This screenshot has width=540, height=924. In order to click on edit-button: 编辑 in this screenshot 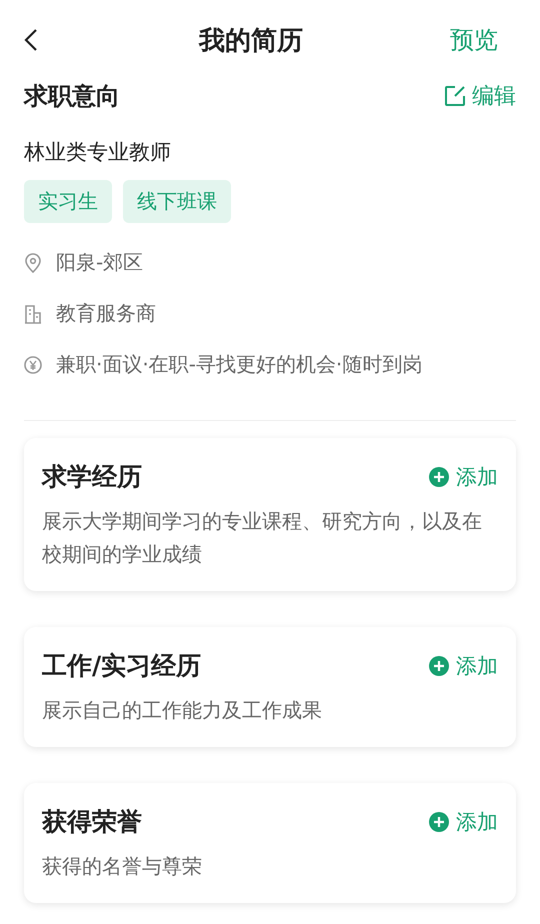, I will do `click(480, 96)`.